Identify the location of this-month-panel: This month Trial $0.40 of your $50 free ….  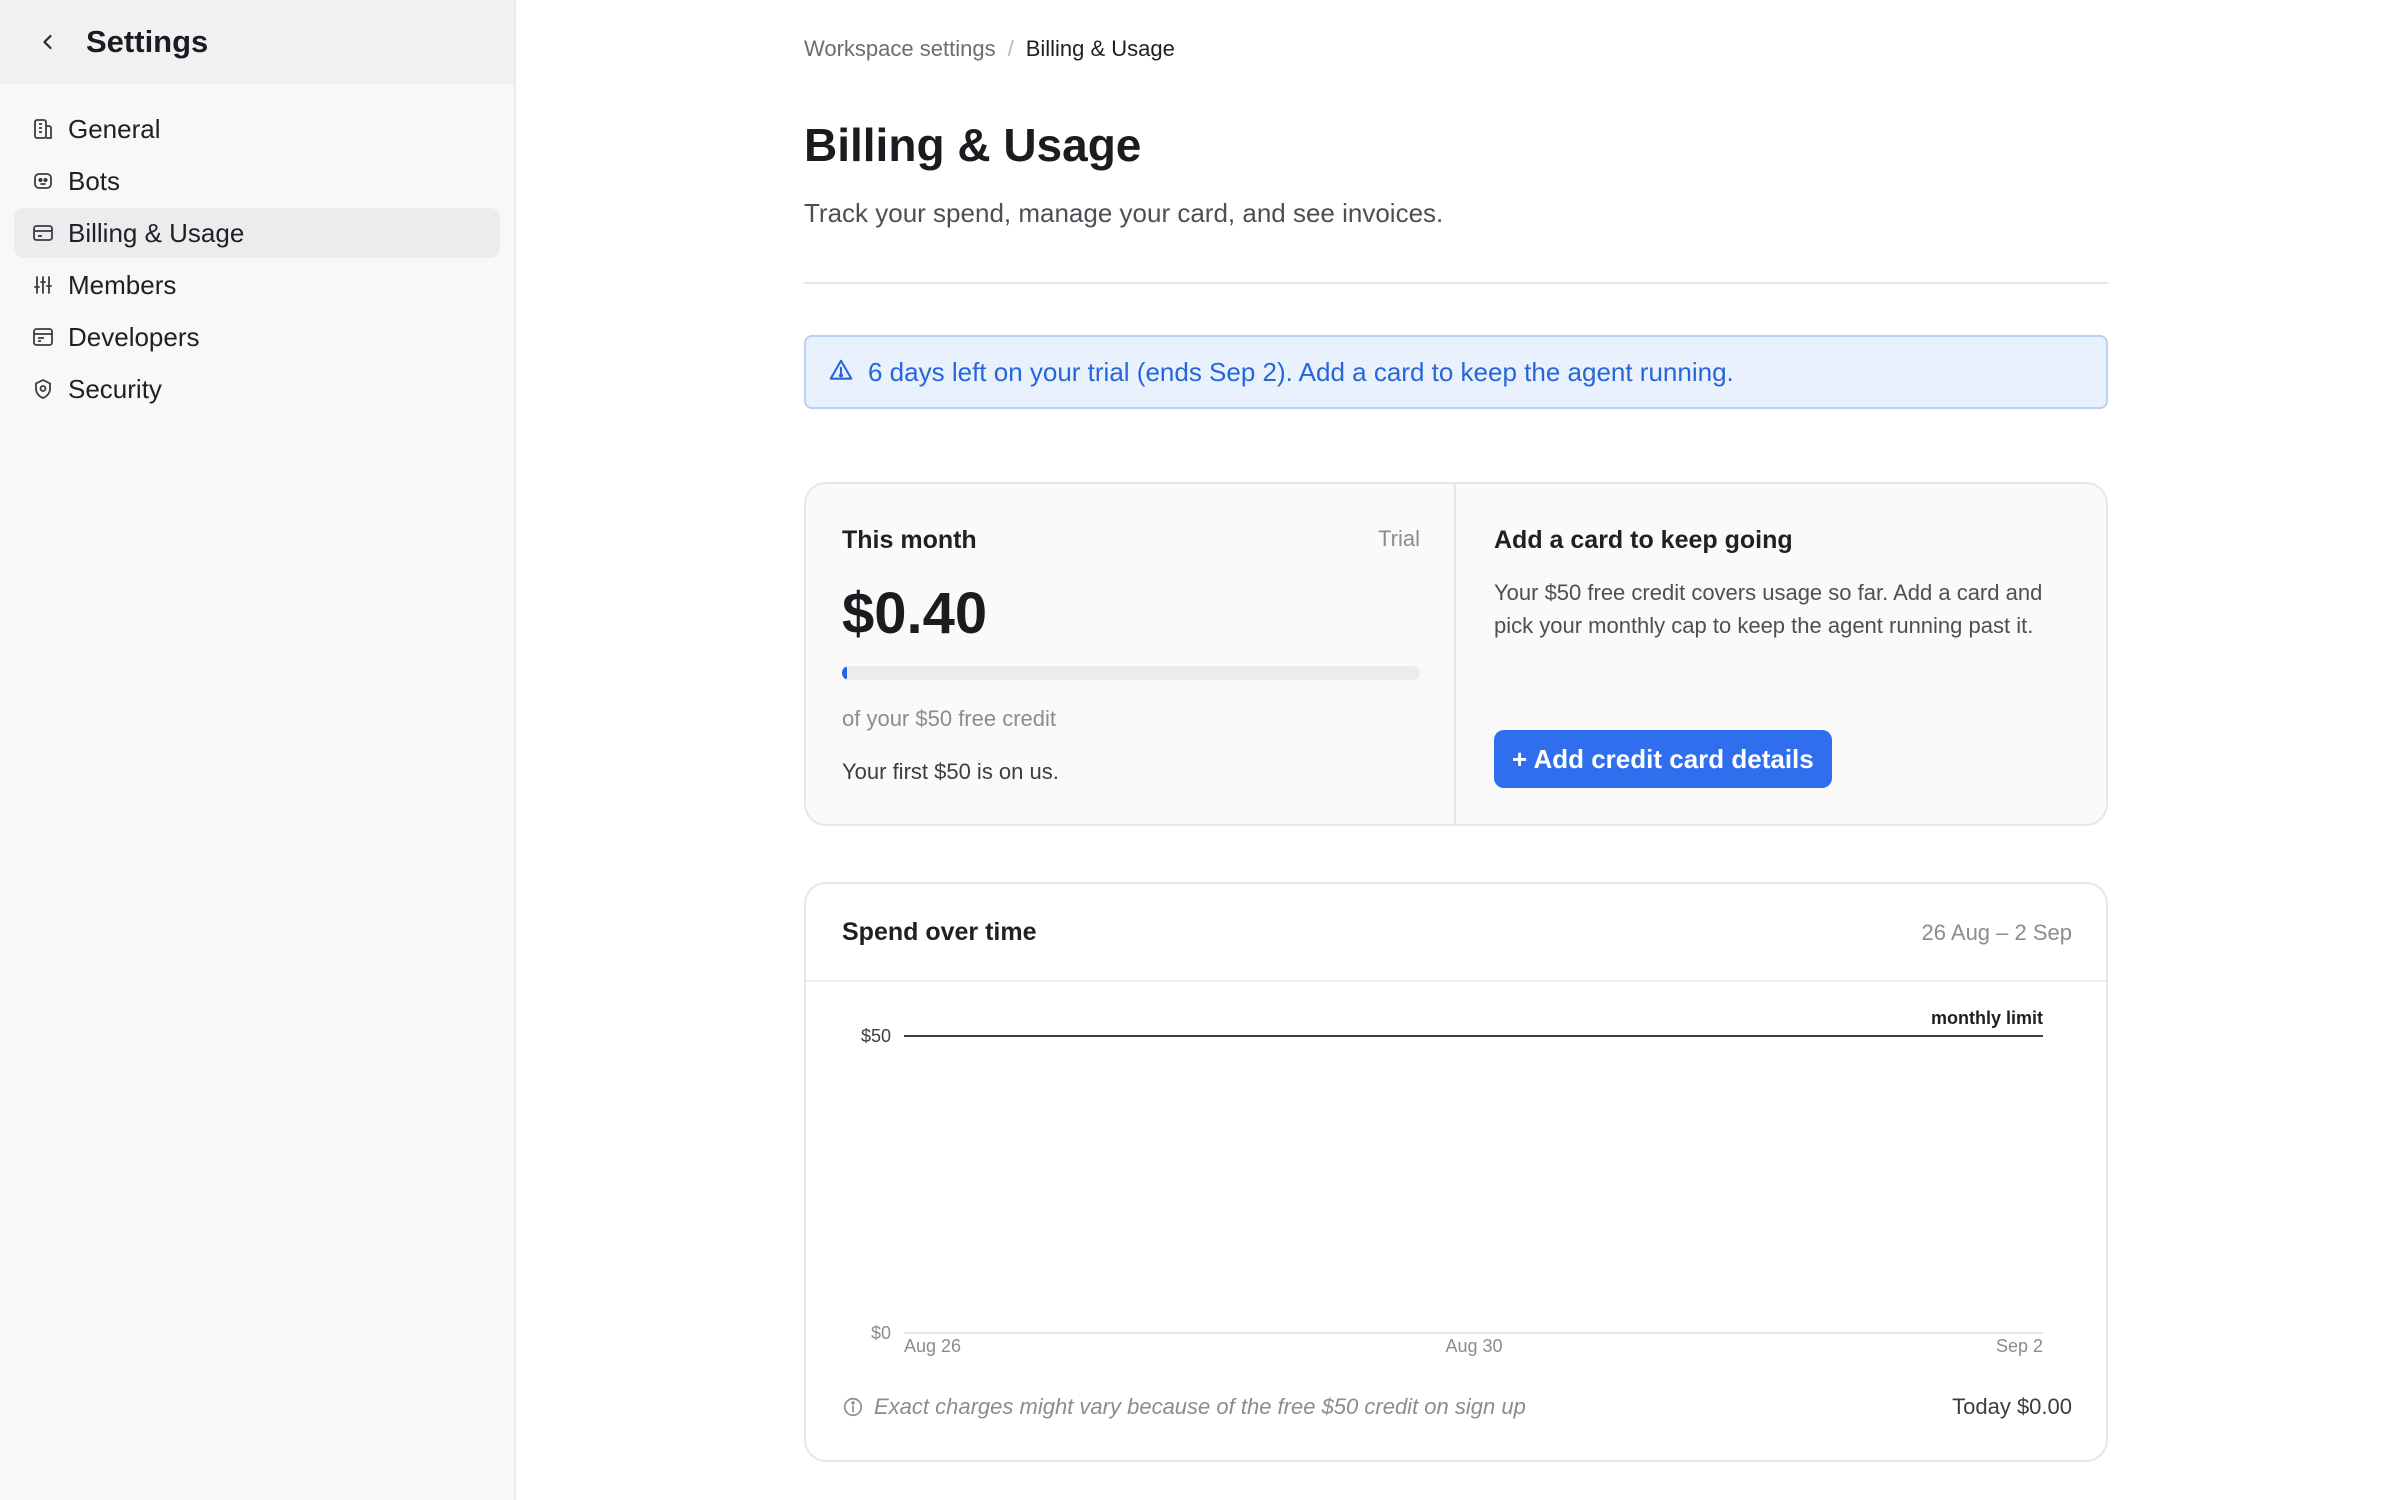
(1131, 654).